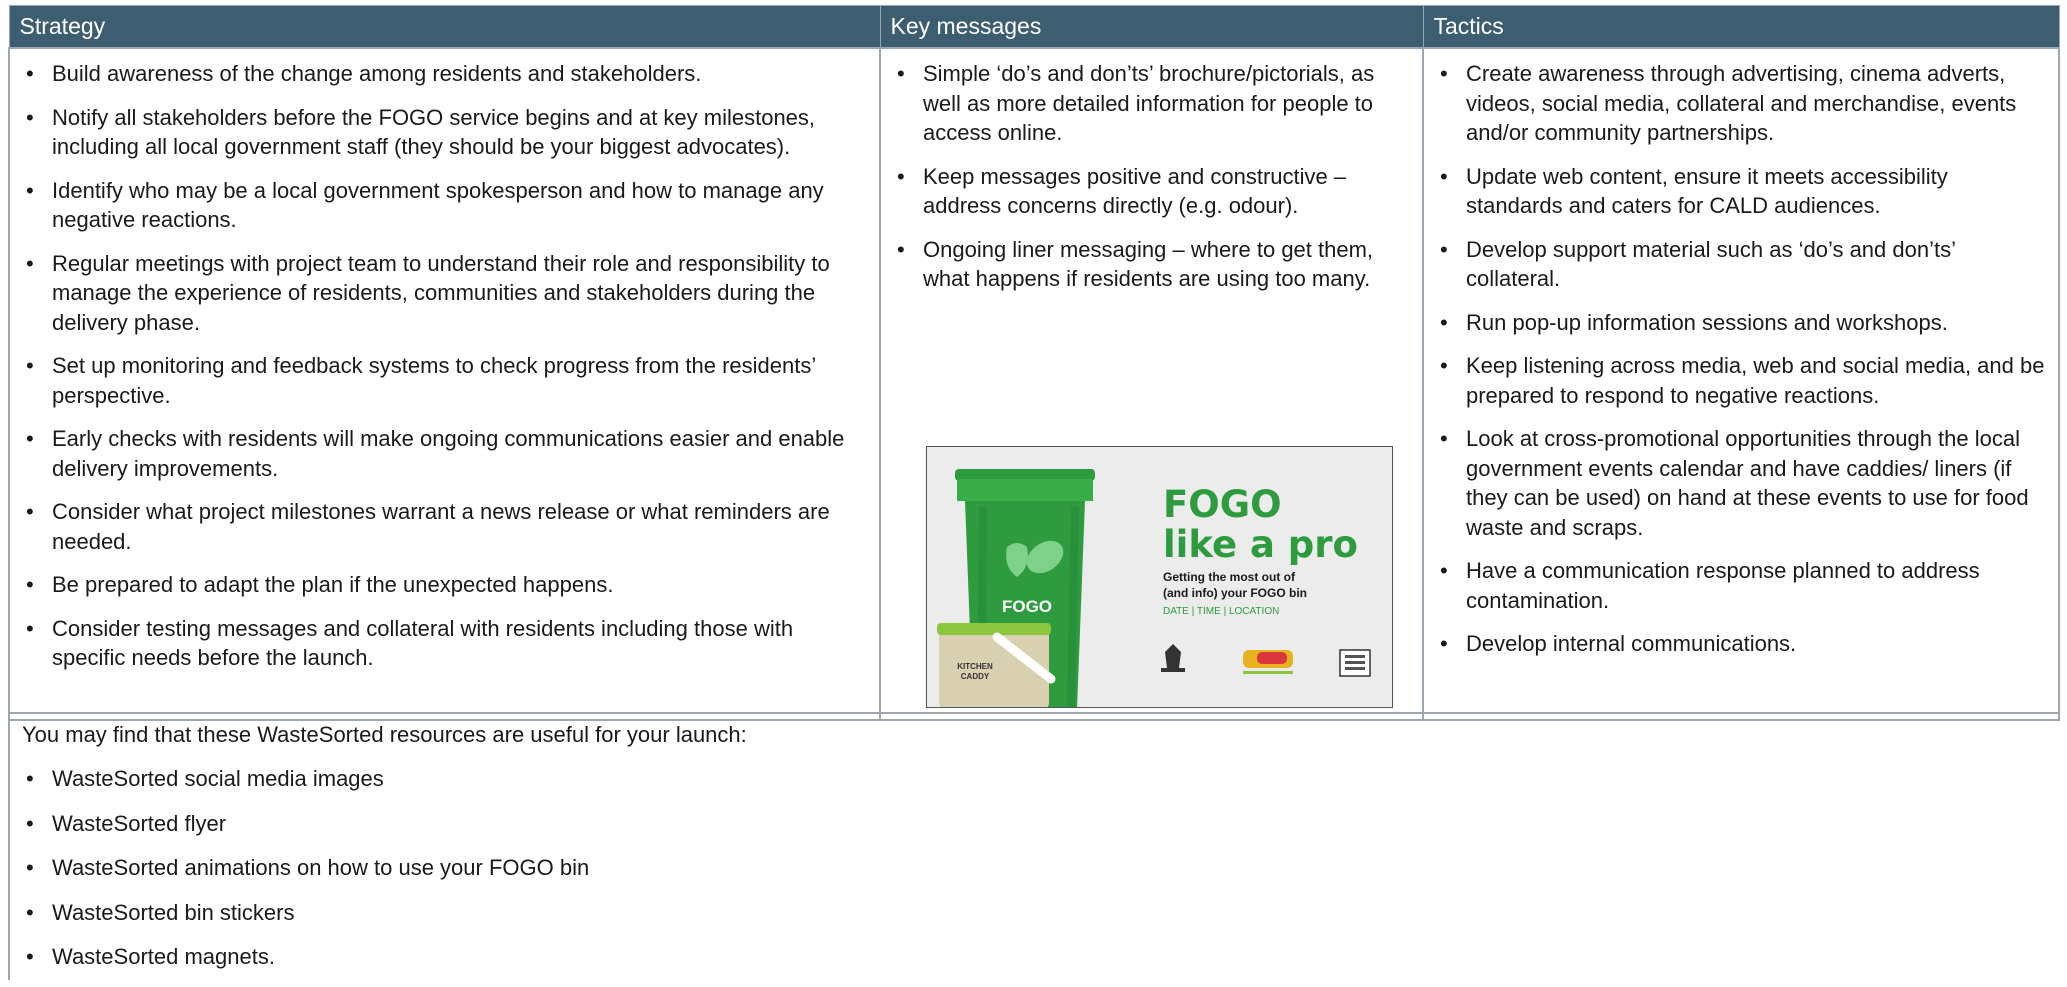 The image size is (2067, 987). What do you see at coordinates (1741, 27) in the screenshot?
I see `header-tactics: Tactics` at bounding box center [1741, 27].